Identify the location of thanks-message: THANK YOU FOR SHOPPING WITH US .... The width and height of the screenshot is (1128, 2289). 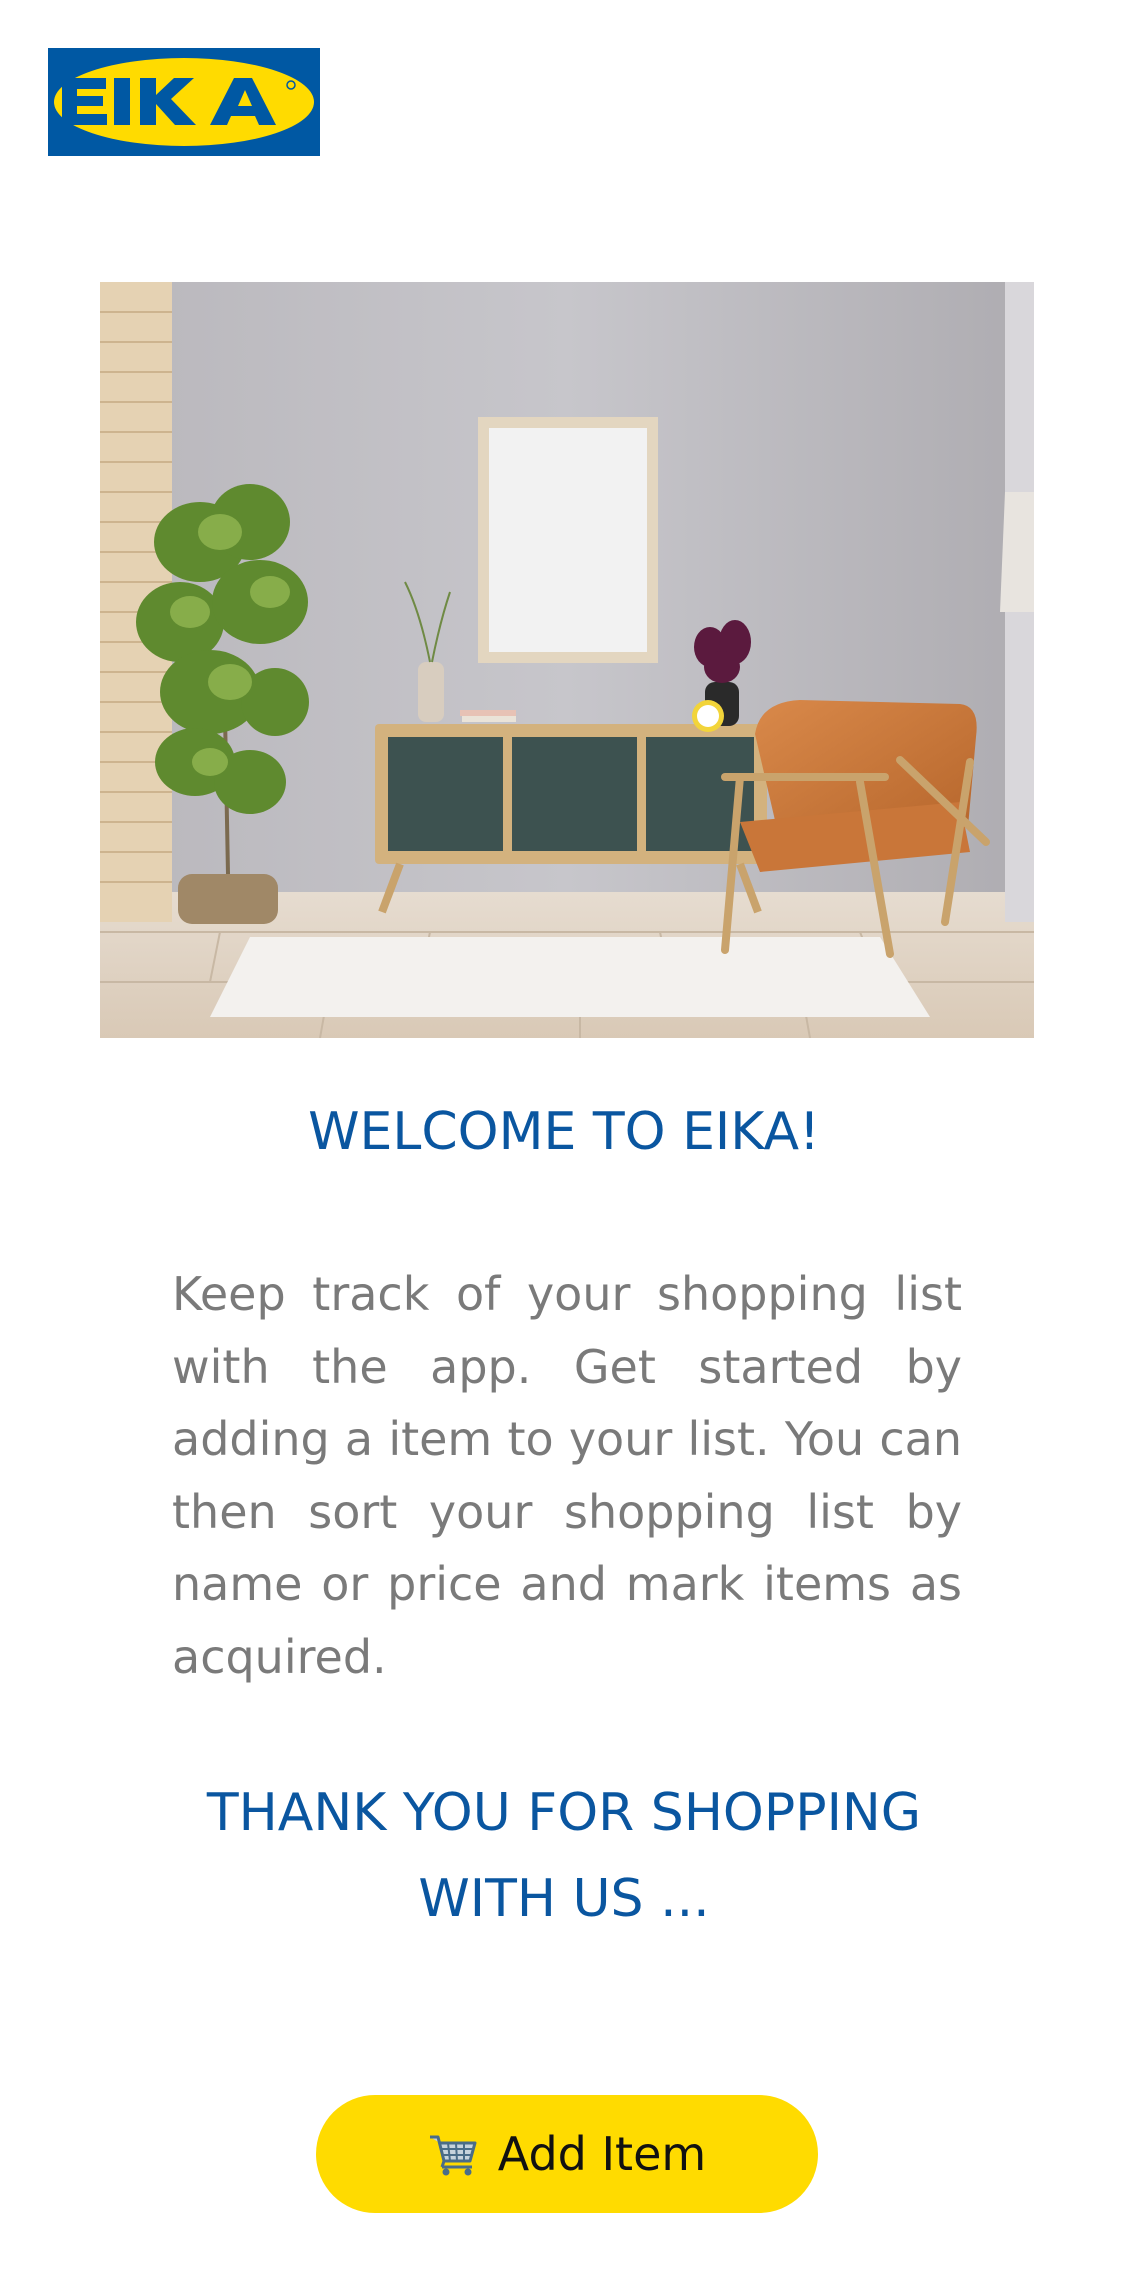
(564, 1856).